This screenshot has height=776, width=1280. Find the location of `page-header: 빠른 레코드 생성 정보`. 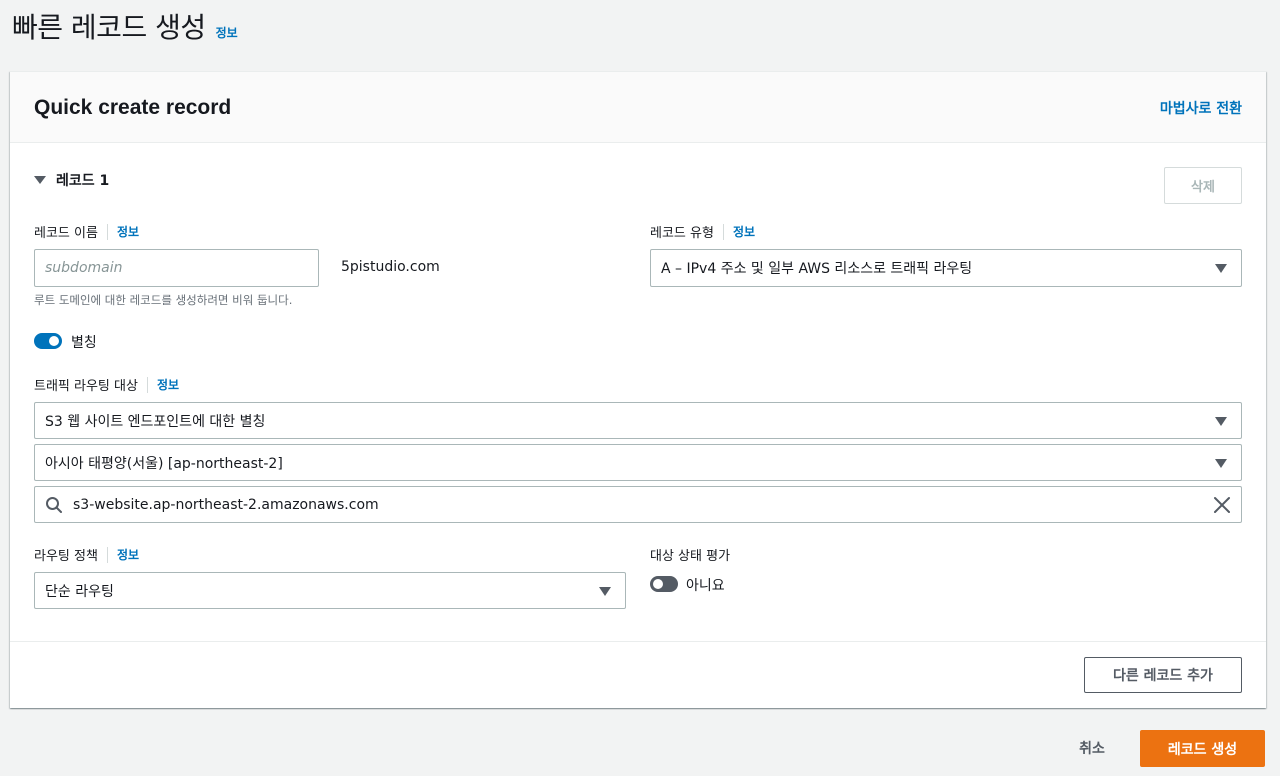

page-header: 빠른 레코드 생성 정보 is located at coordinates (125, 28).